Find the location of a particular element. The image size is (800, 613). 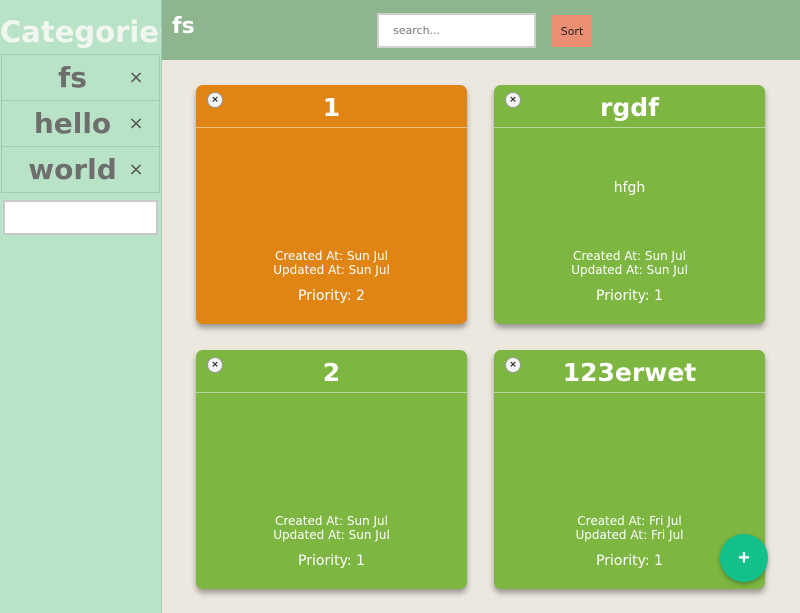

sidebar-item-hello: hello × is located at coordinates (80, 124).